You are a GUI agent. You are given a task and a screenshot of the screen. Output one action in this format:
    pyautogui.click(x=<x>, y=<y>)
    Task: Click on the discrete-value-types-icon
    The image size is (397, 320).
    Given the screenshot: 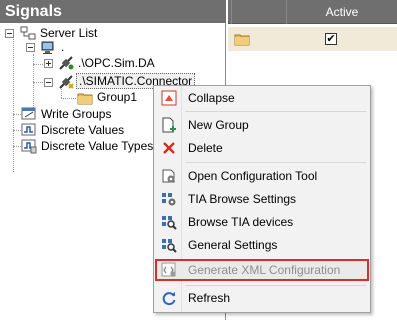 What is the action you would take?
    pyautogui.click(x=29, y=146)
    